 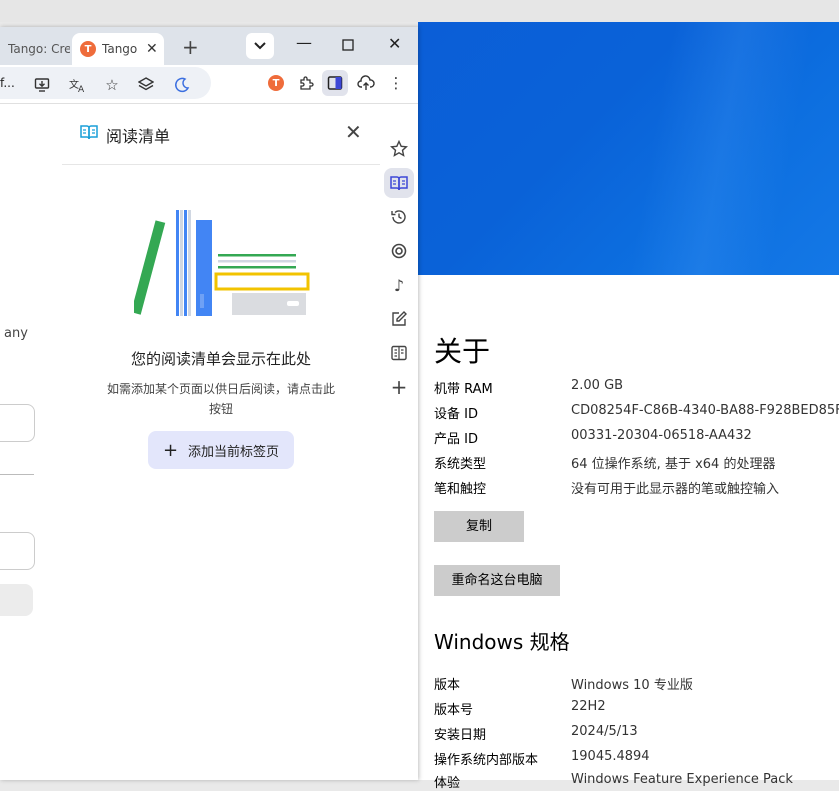 I want to click on reading-list-icon, so click(x=399, y=183).